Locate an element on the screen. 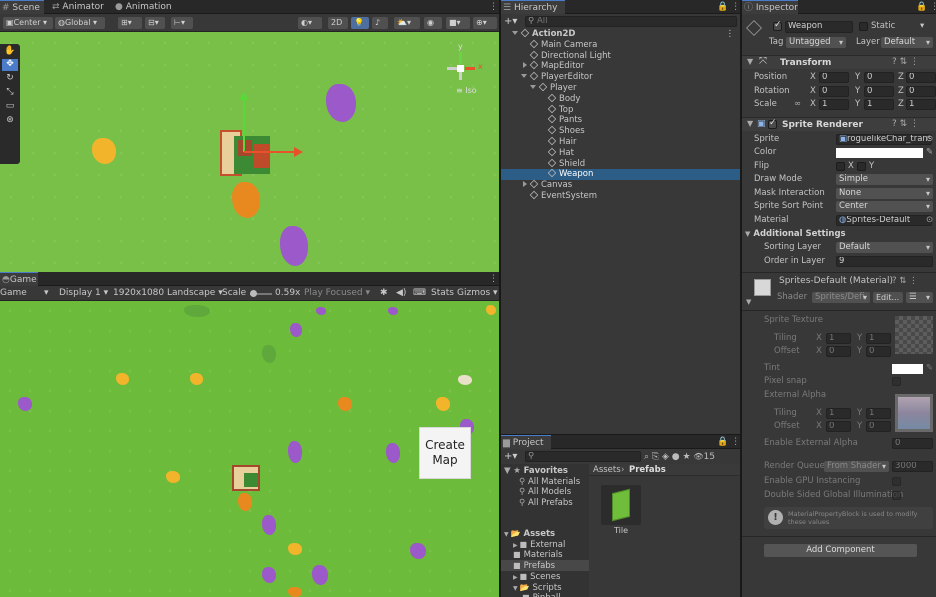 The width and height of the screenshot is (936, 597). gizmo-x-arrow-icon is located at coordinates (298, 152).